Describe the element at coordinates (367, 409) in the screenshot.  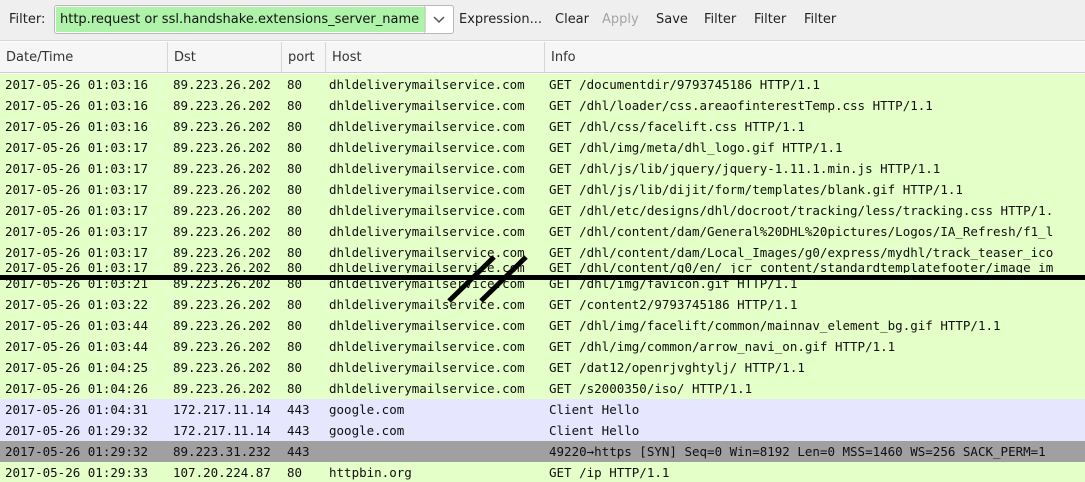
I see `cell-host: google.com` at that location.